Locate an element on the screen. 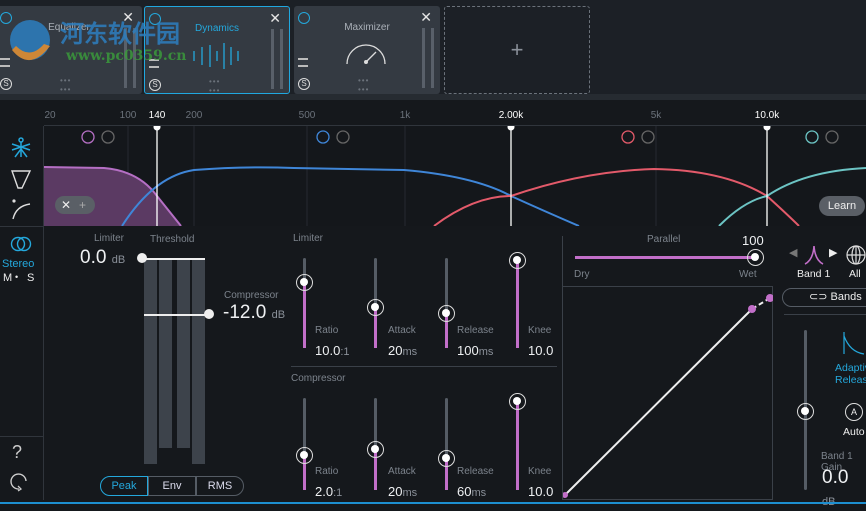  compressor-release-slider is located at coordinates (446, 444).